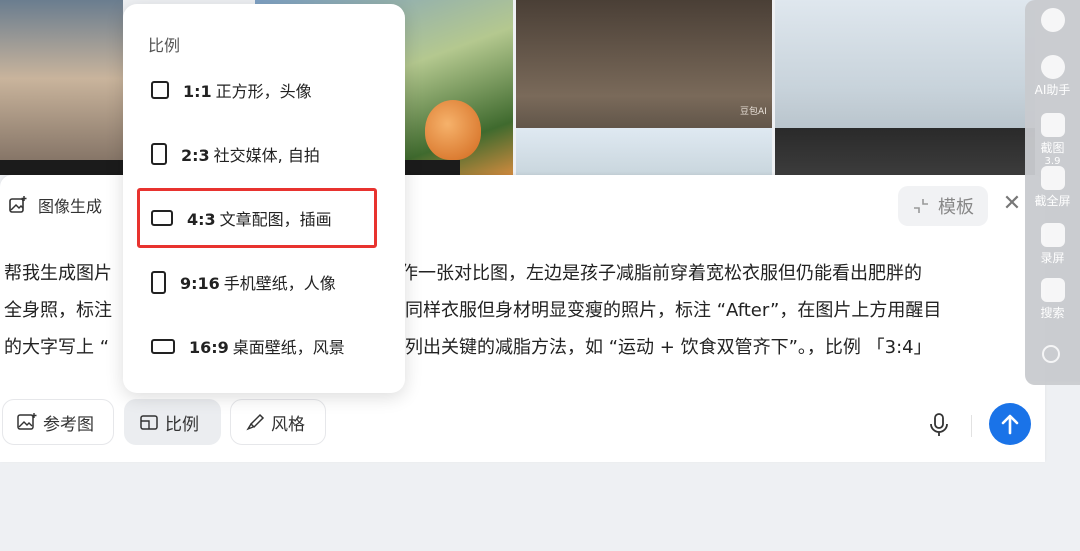  I want to click on template-button: 模板, so click(943, 206).